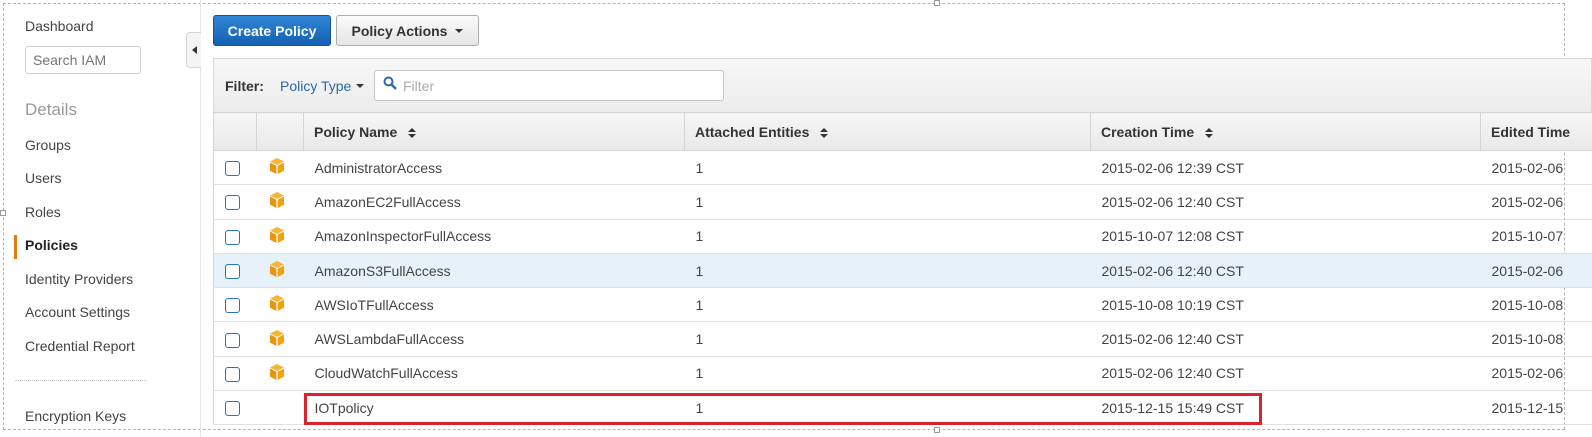  I want to click on filter-bar: Filter: Policy Type, so click(902, 85).